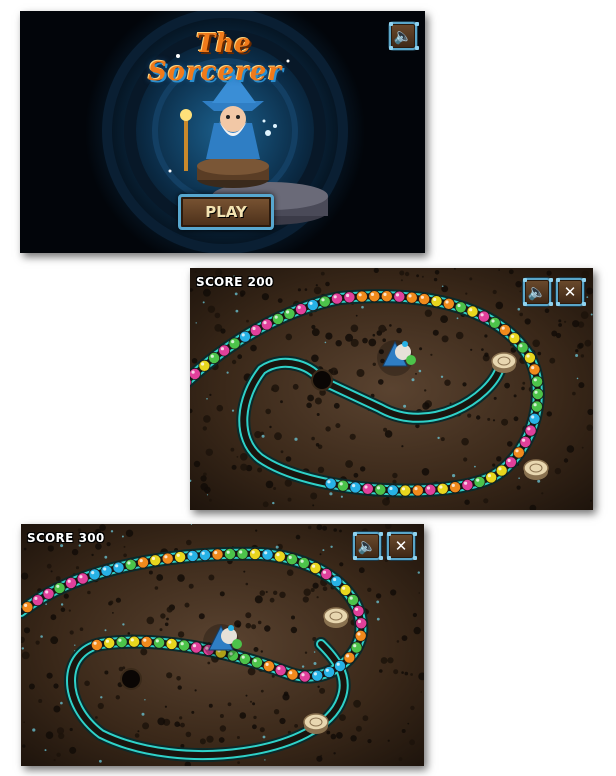 Image resolution: width=616 pixels, height=776 pixels. Describe the element at coordinates (260, 282) in the screenshot. I see `score-value: 200` at that location.